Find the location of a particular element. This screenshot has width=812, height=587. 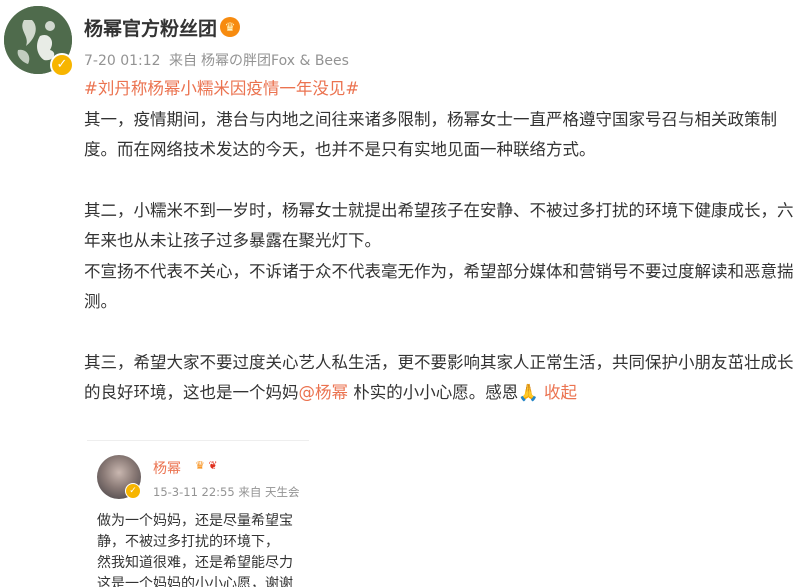

username: 杨幂官方粉丝团 is located at coordinates (150, 27).